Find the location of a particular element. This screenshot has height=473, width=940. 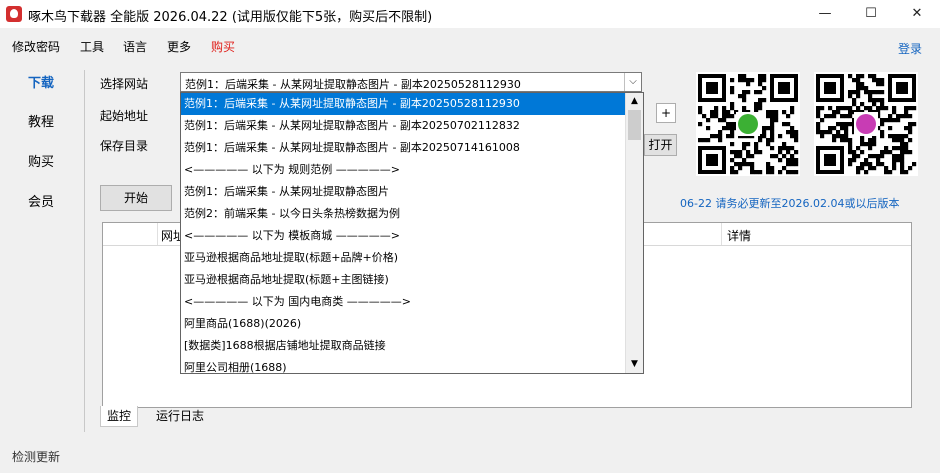

login-link: 登录 is located at coordinates (910, 48).